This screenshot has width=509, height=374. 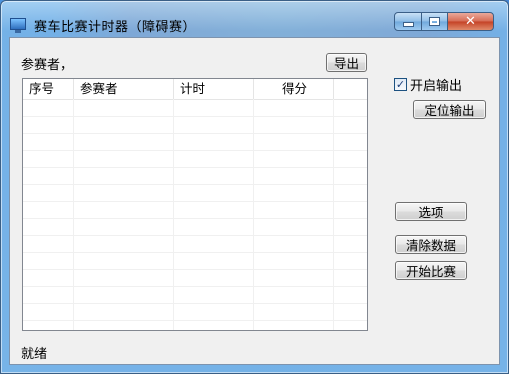 What do you see at coordinates (449, 109) in the screenshot?
I see `locate-output-button: 定位输出` at bounding box center [449, 109].